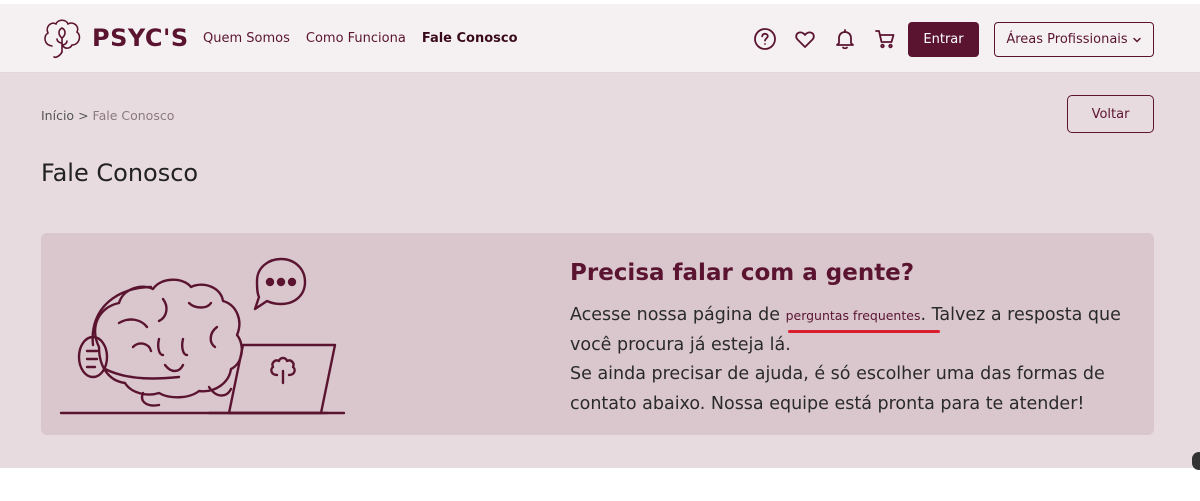  Describe the element at coordinates (678, 315) in the screenshot. I see `card-text-line1-before: Acesse nossa página de` at that location.